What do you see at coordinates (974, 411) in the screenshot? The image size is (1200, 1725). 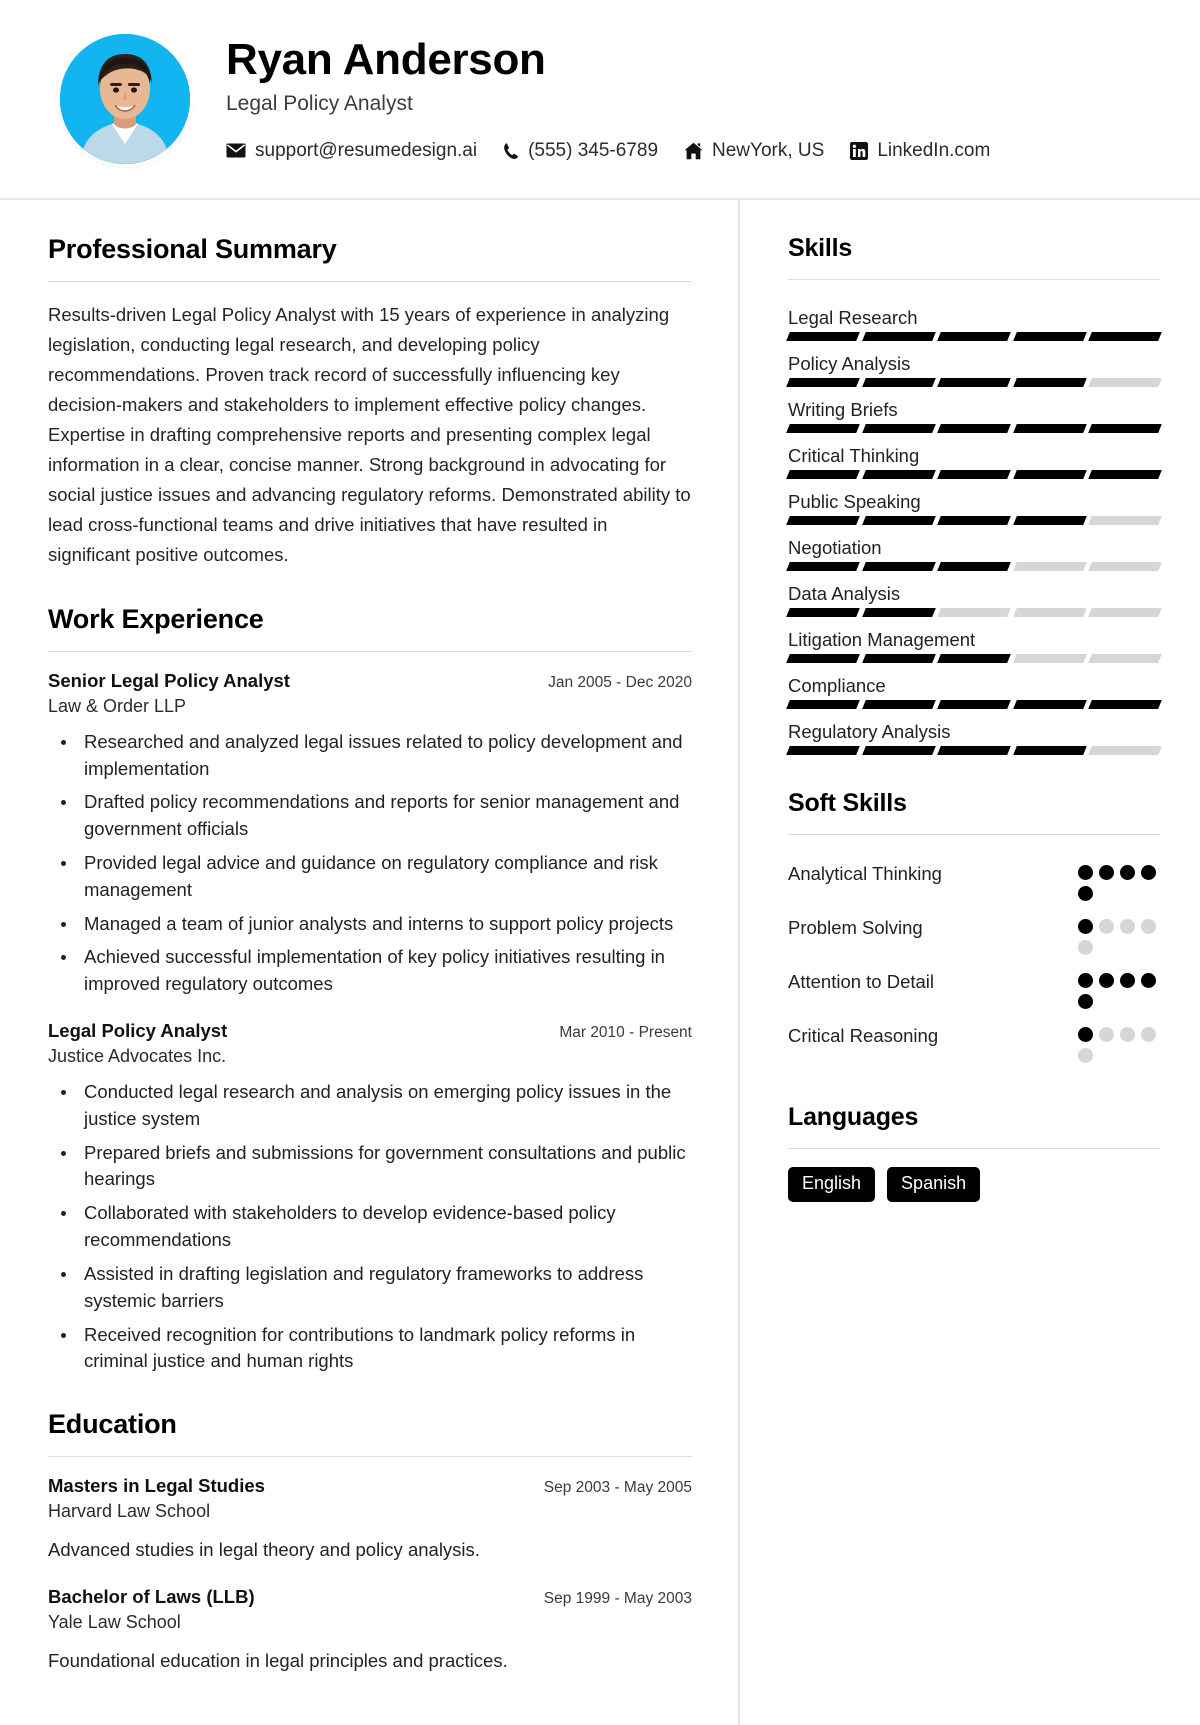 I see `skill-row: Writing Briefs` at bounding box center [974, 411].